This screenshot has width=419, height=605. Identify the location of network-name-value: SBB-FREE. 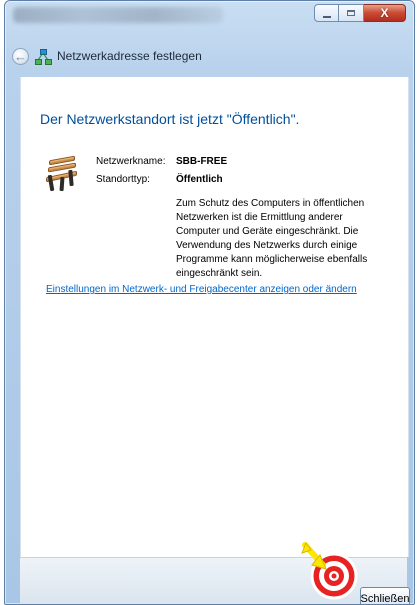
(202, 161).